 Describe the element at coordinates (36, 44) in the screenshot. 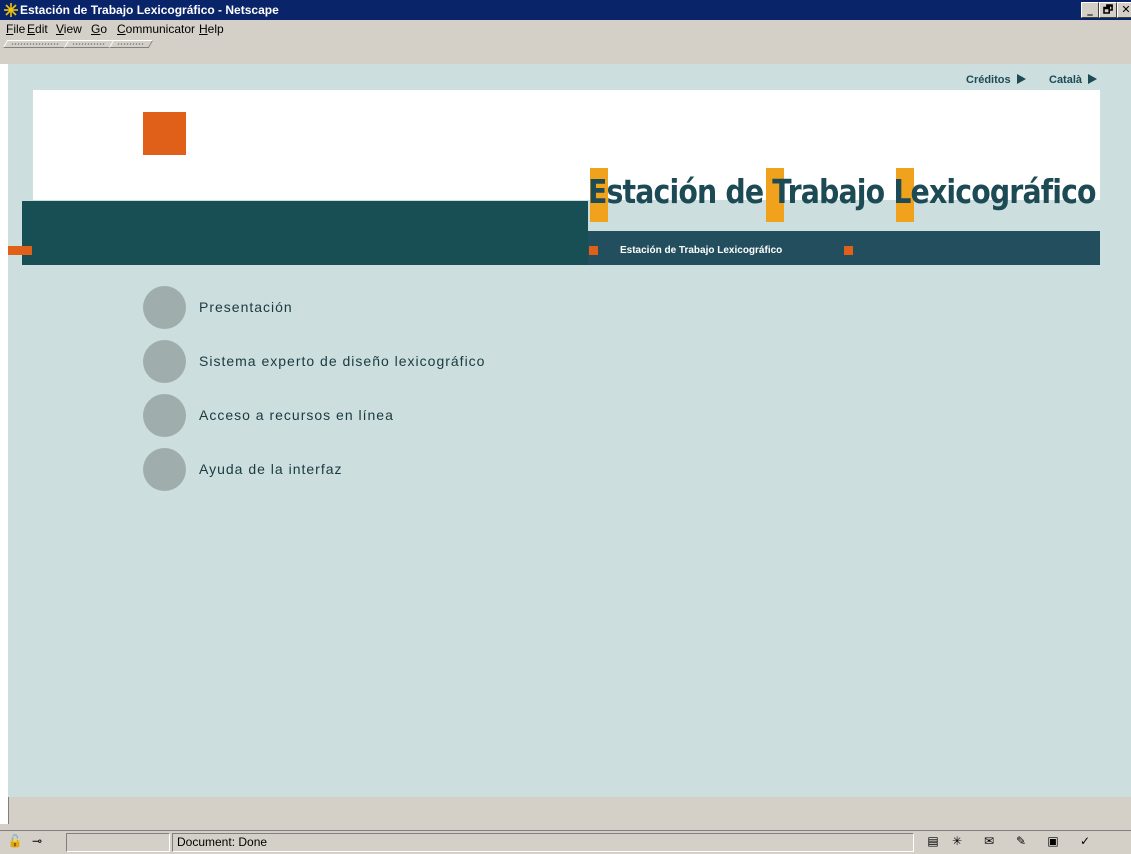

I see `navigation-toolbar-grip` at that location.